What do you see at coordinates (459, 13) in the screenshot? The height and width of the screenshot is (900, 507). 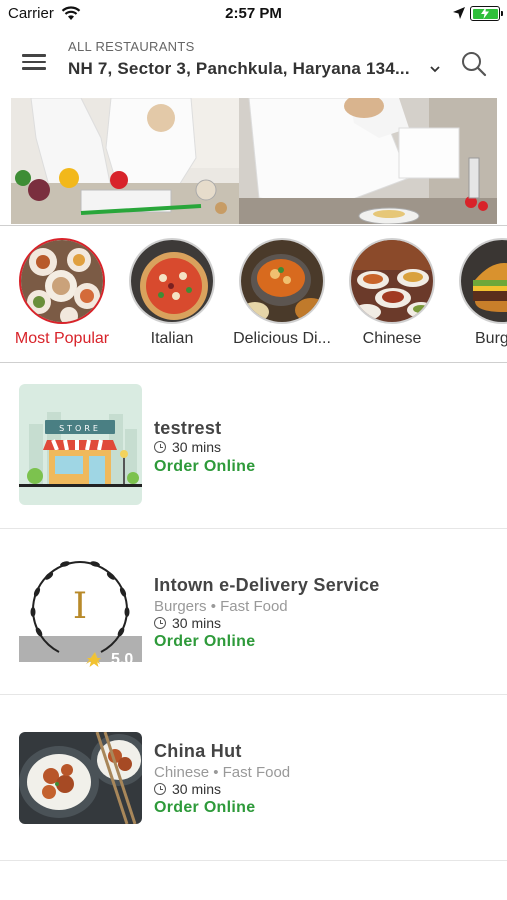 I see `location-arrow-icon` at bounding box center [459, 13].